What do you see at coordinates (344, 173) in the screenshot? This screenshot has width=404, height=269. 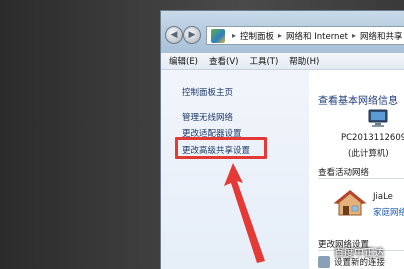 I see `active-networks-label: 查看活动网络` at bounding box center [344, 173].